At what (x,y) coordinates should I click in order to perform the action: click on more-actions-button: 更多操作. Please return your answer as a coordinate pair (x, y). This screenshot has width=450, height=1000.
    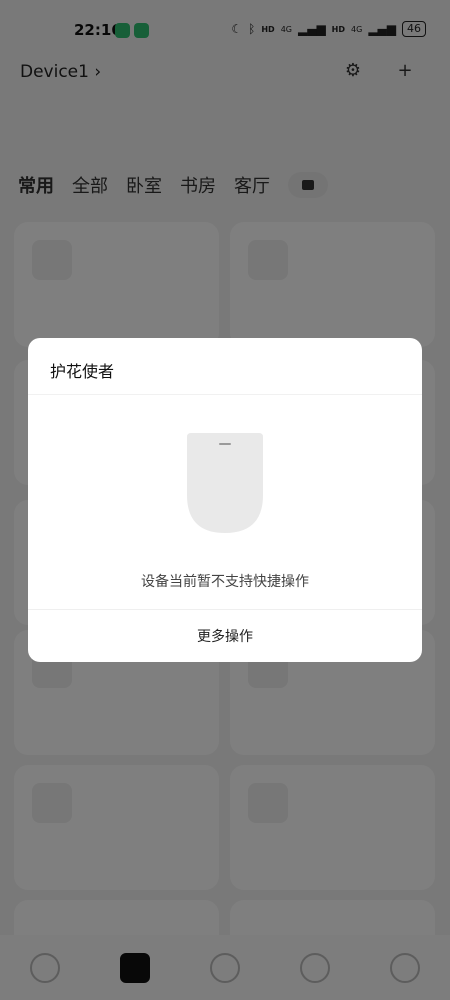
    Looking at the image, I should click on (225, 636).